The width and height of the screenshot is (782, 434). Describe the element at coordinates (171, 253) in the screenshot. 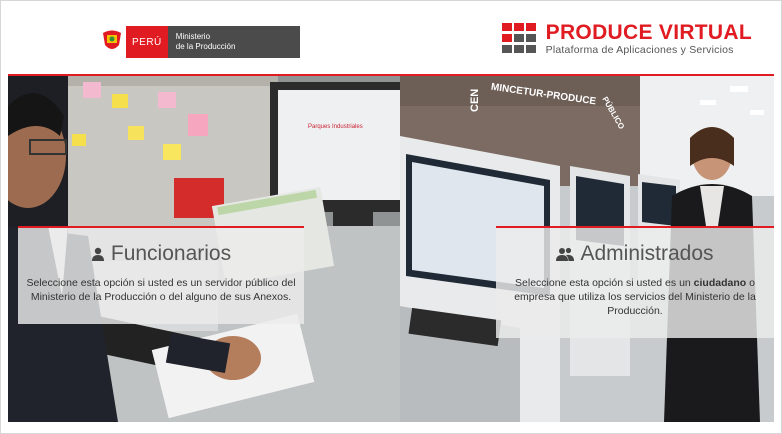

I see `funcionarios-title: Funcionarios` at that location.